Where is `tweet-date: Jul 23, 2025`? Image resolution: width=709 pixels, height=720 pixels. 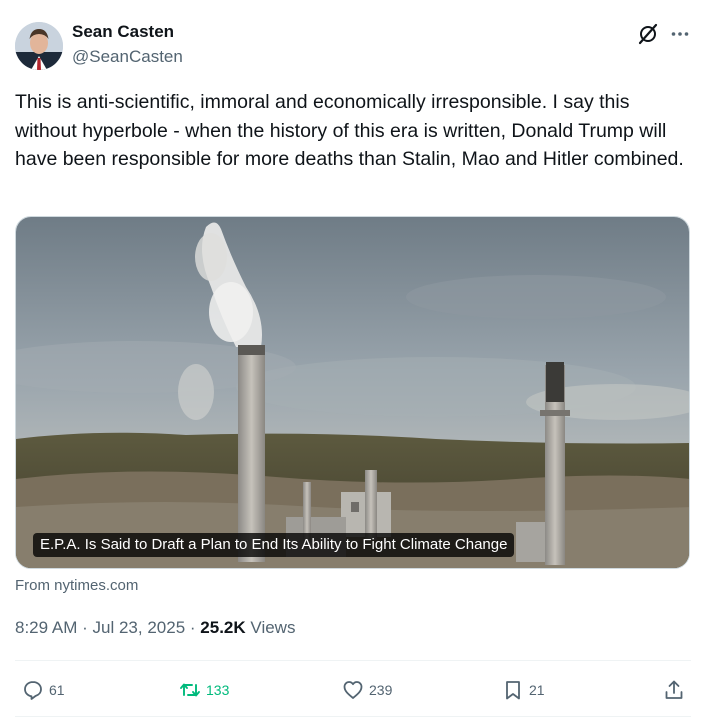
tweet-date: Jul 23, 2025 is located at coordinates (139, 627).